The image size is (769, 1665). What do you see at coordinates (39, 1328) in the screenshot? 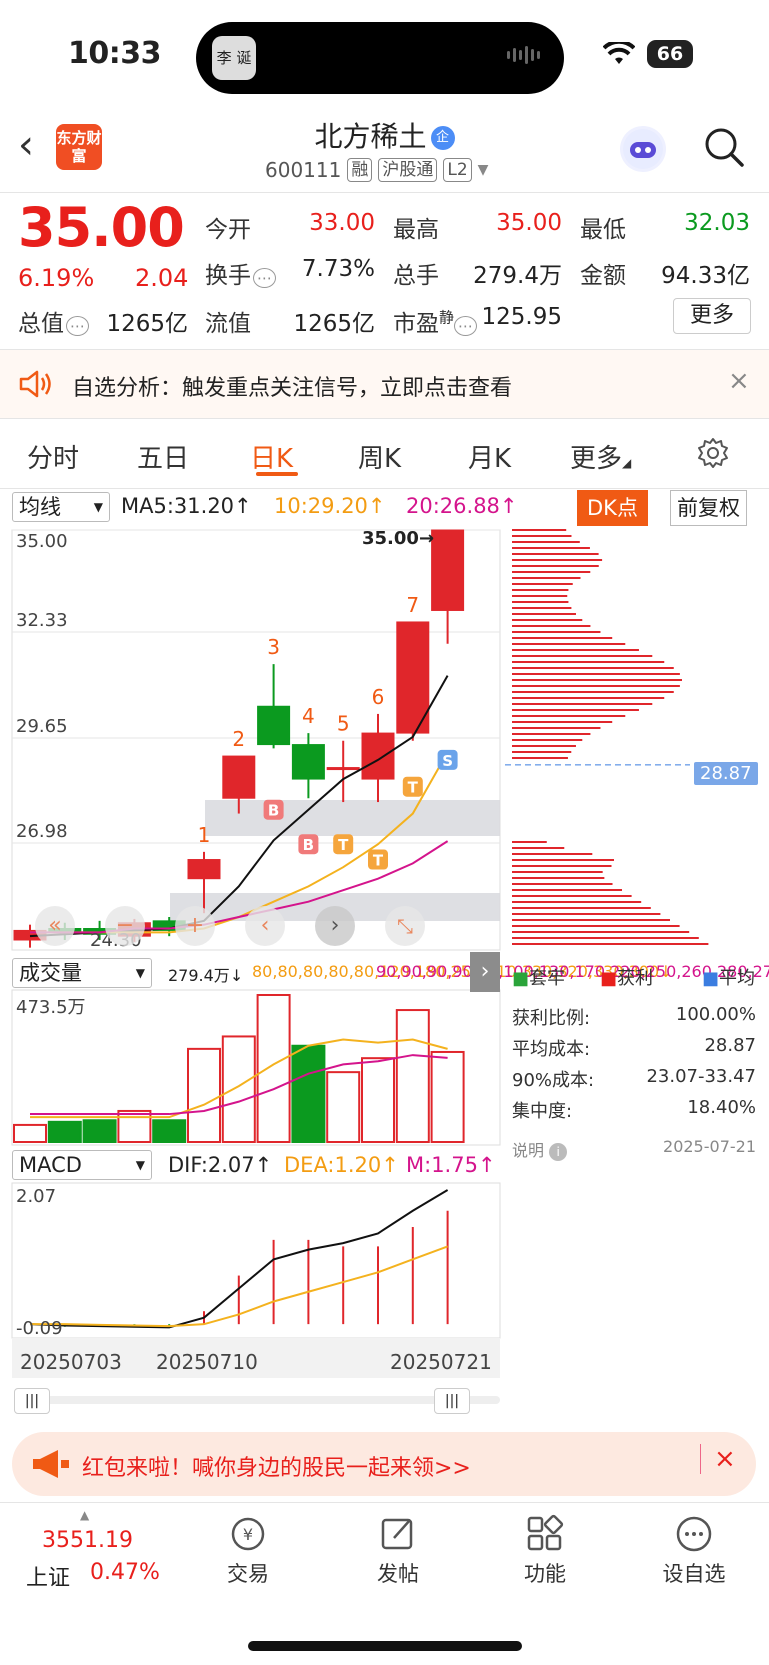
I see `macd-bottom-label: -0.09` at bounding box center [39, 1328].